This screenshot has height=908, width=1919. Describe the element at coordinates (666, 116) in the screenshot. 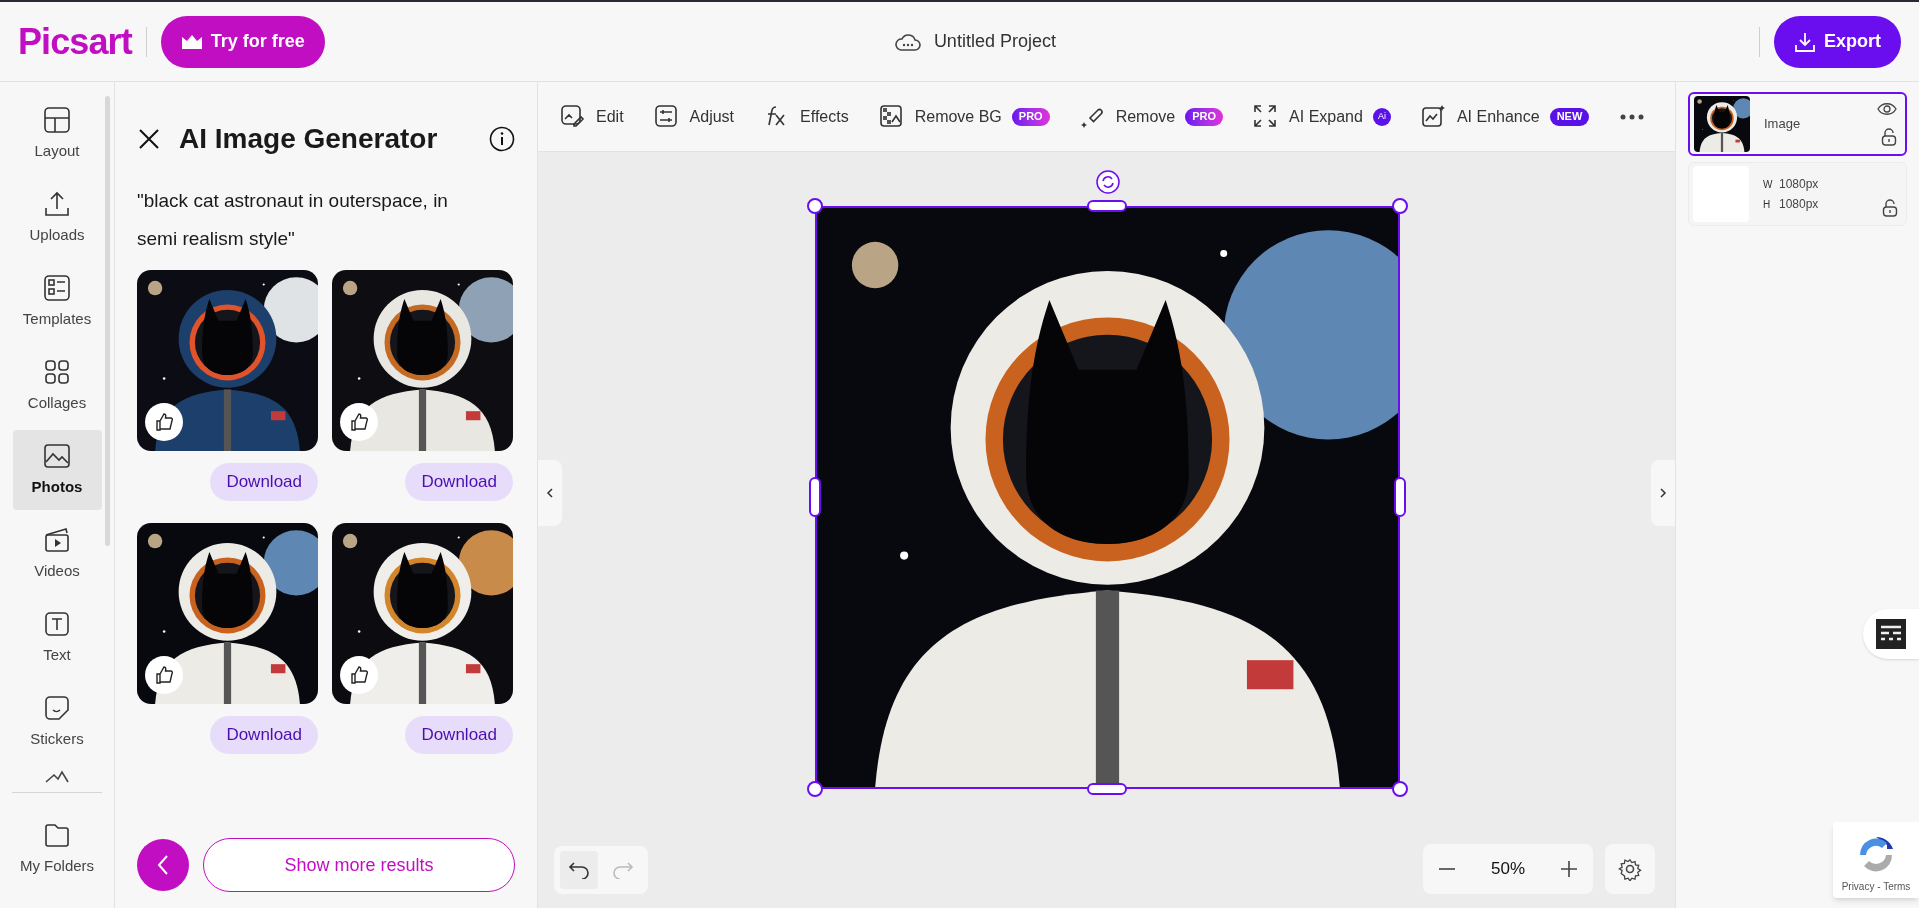

I see `adjust-icon` at that location.